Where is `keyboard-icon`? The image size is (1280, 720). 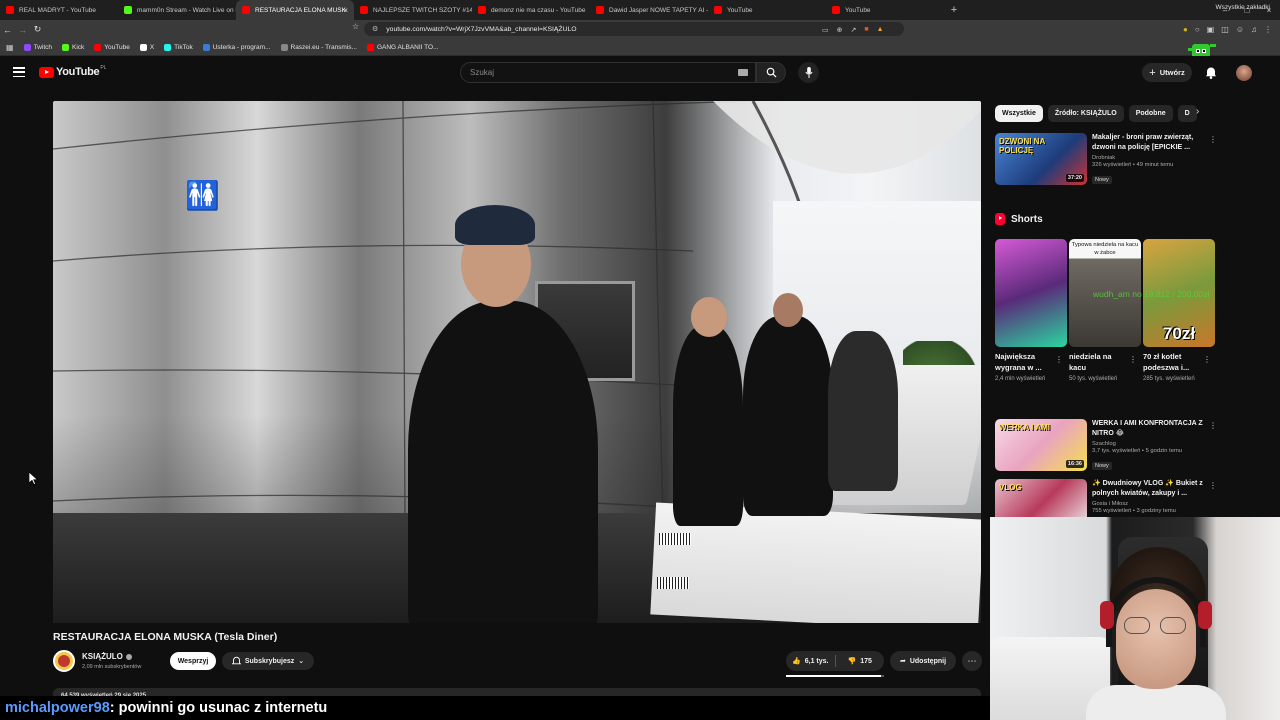 keyboard-icon is located at coordinates (743, 72).